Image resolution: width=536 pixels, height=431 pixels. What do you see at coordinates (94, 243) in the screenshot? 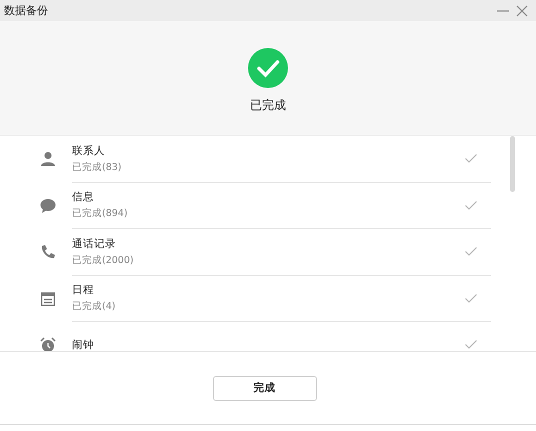
I see `item-name: 通话记录` at bounding box center [94, 243].